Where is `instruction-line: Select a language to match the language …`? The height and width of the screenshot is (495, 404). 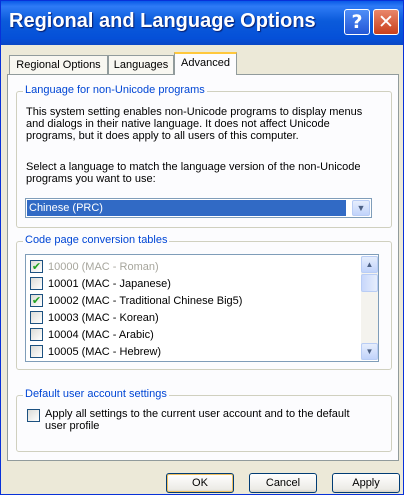 instruction-line: Select a language to match the language … is located at coordinates (193, 167).